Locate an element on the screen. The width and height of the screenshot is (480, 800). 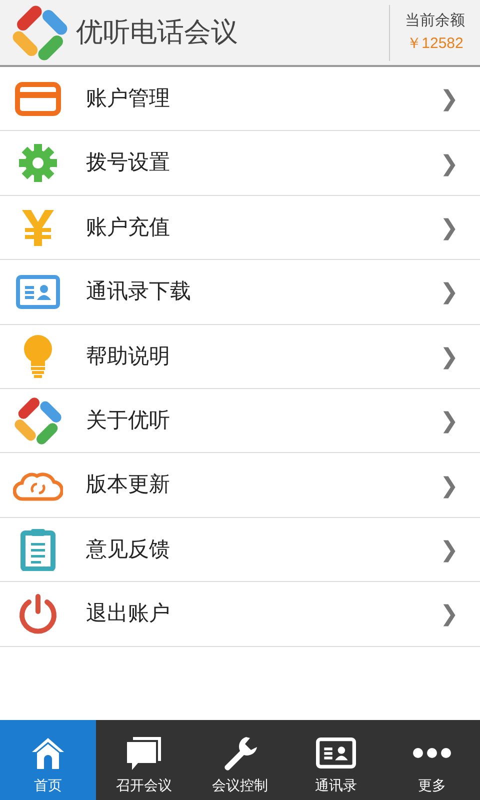
menu-item: 退出账户 ❯ is located at coordinates (240, 614).